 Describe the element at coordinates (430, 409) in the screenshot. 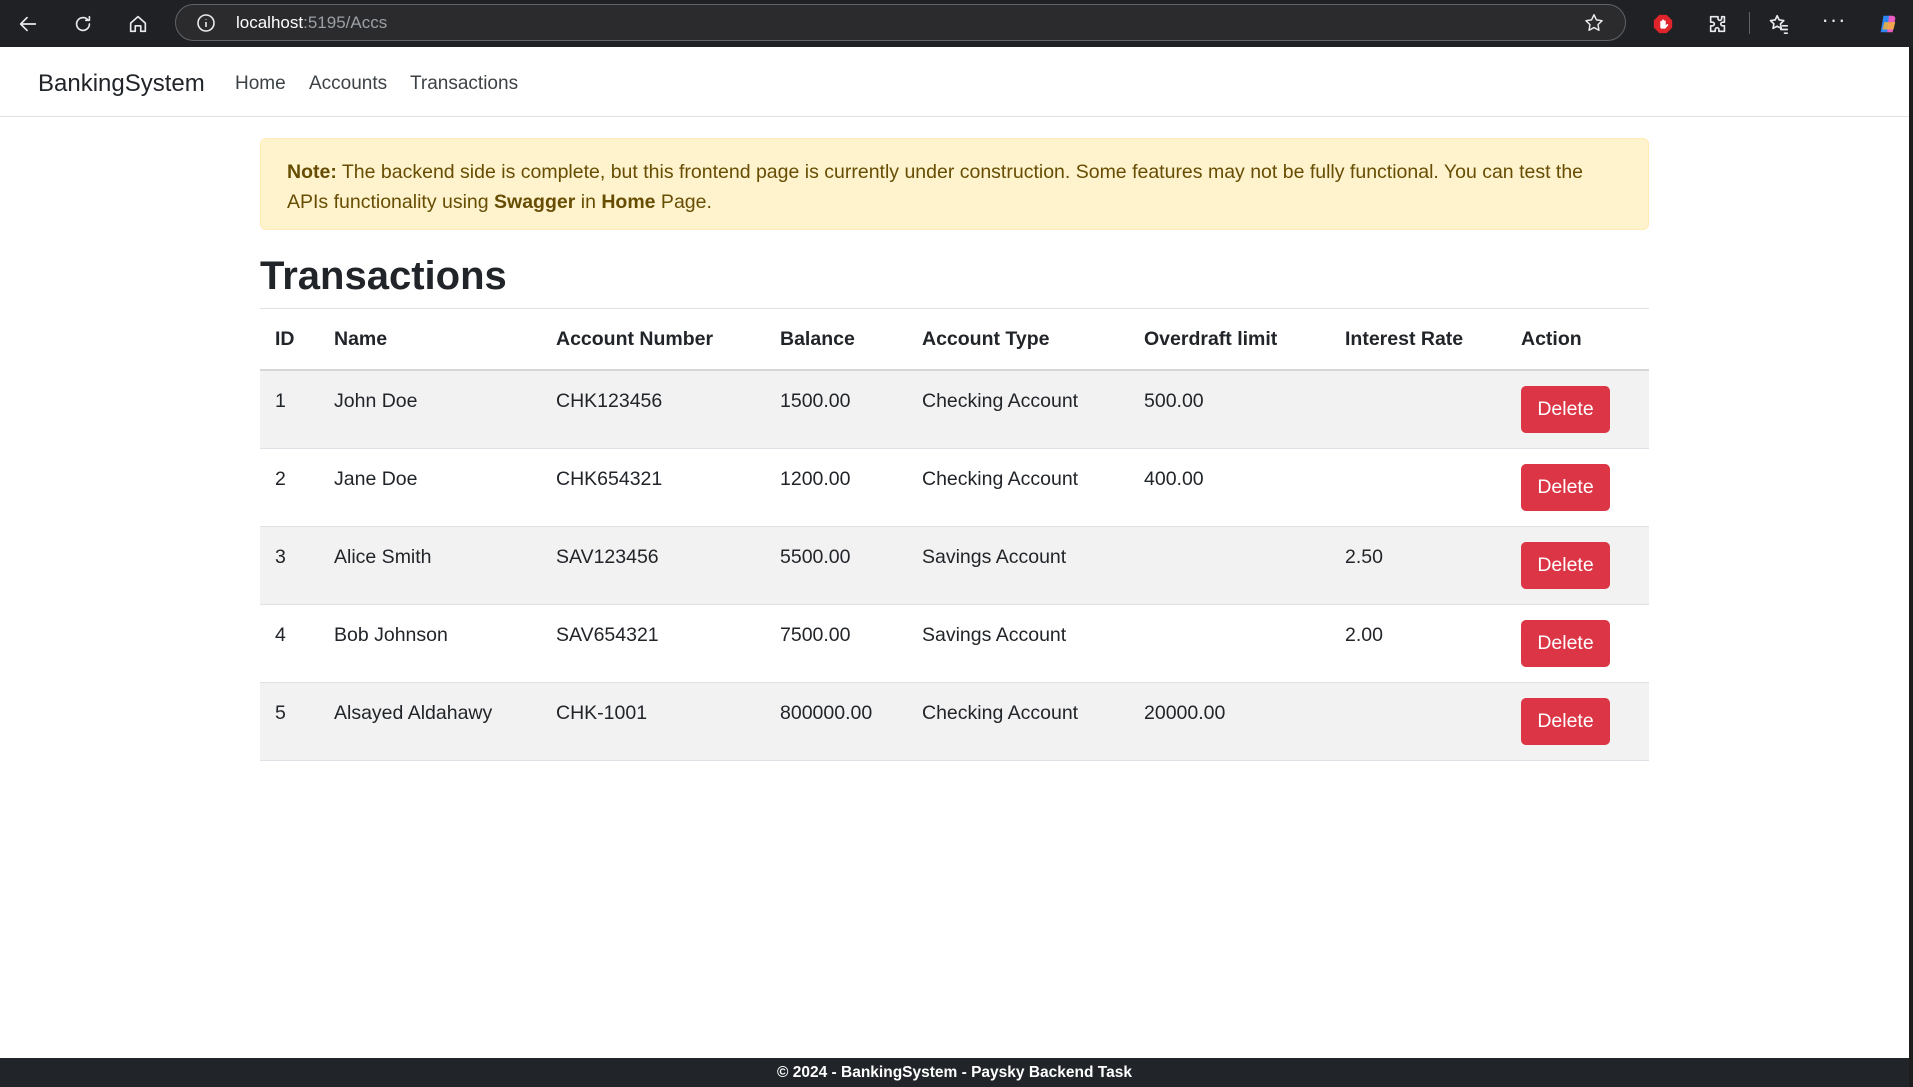

I see `cell-name: John Doe` at that location.